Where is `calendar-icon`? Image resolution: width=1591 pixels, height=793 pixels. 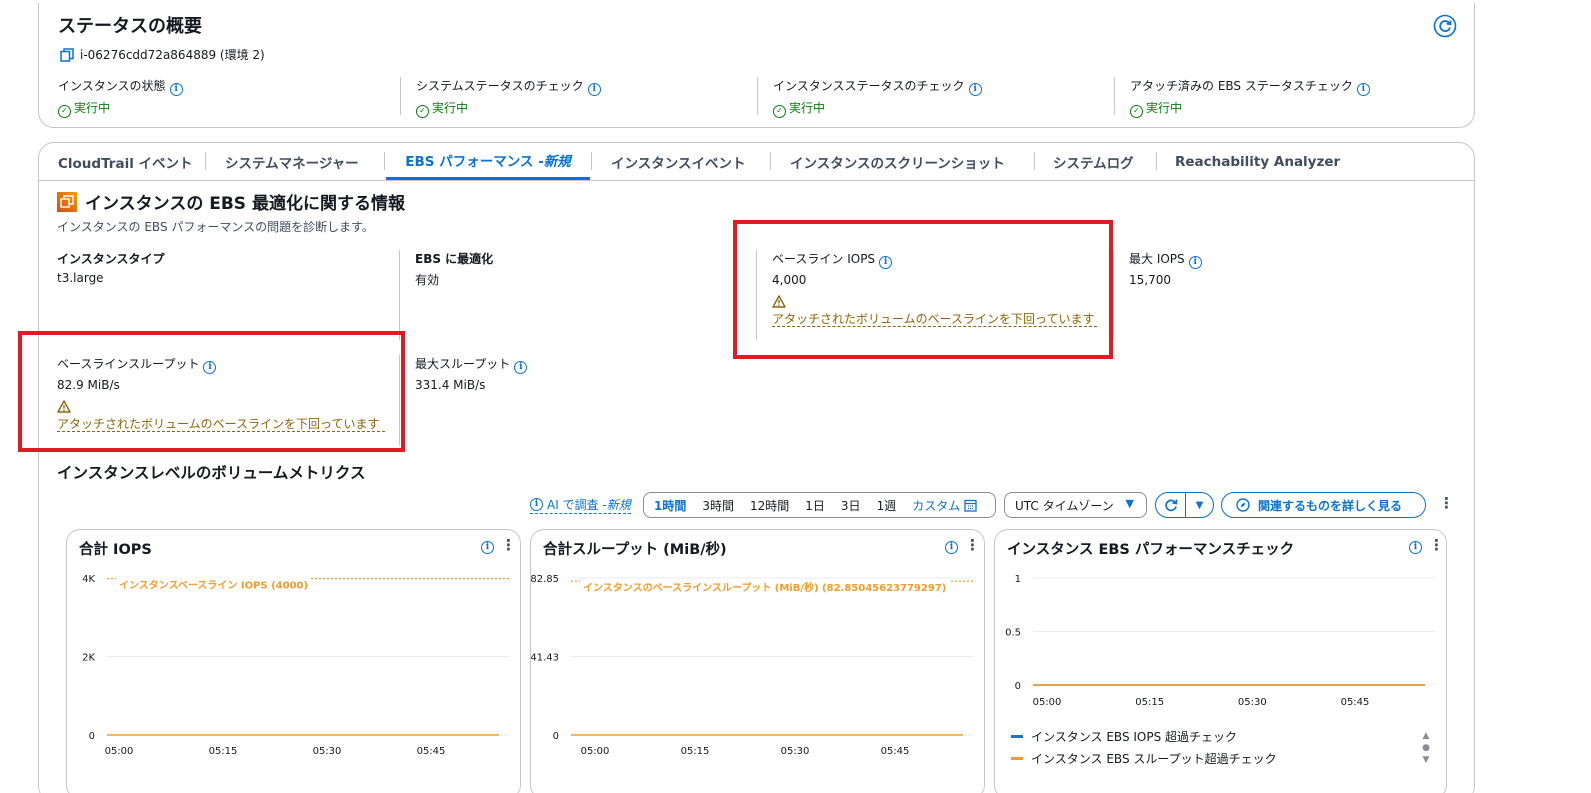
calendar-icon is located at coordinates (970, 505).